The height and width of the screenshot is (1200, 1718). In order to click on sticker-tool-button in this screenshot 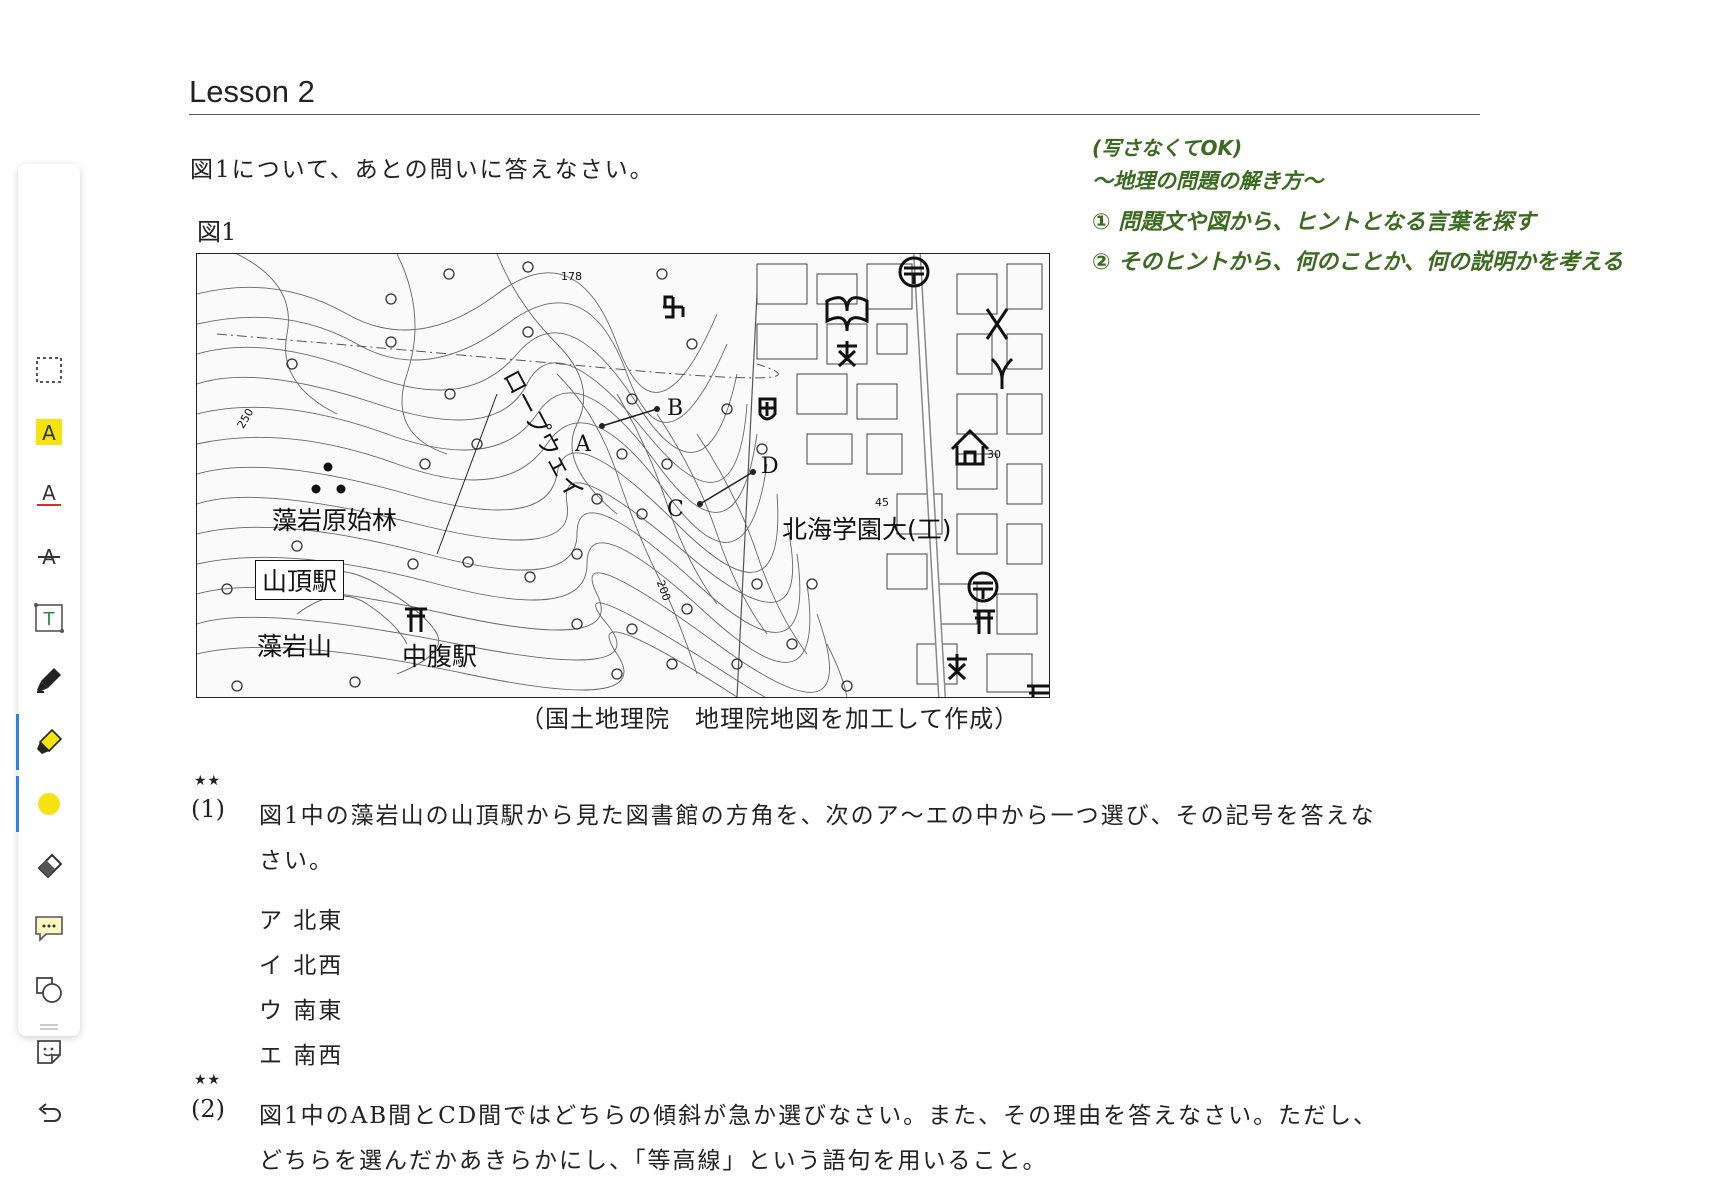, I will do `click(49, 1052)`.